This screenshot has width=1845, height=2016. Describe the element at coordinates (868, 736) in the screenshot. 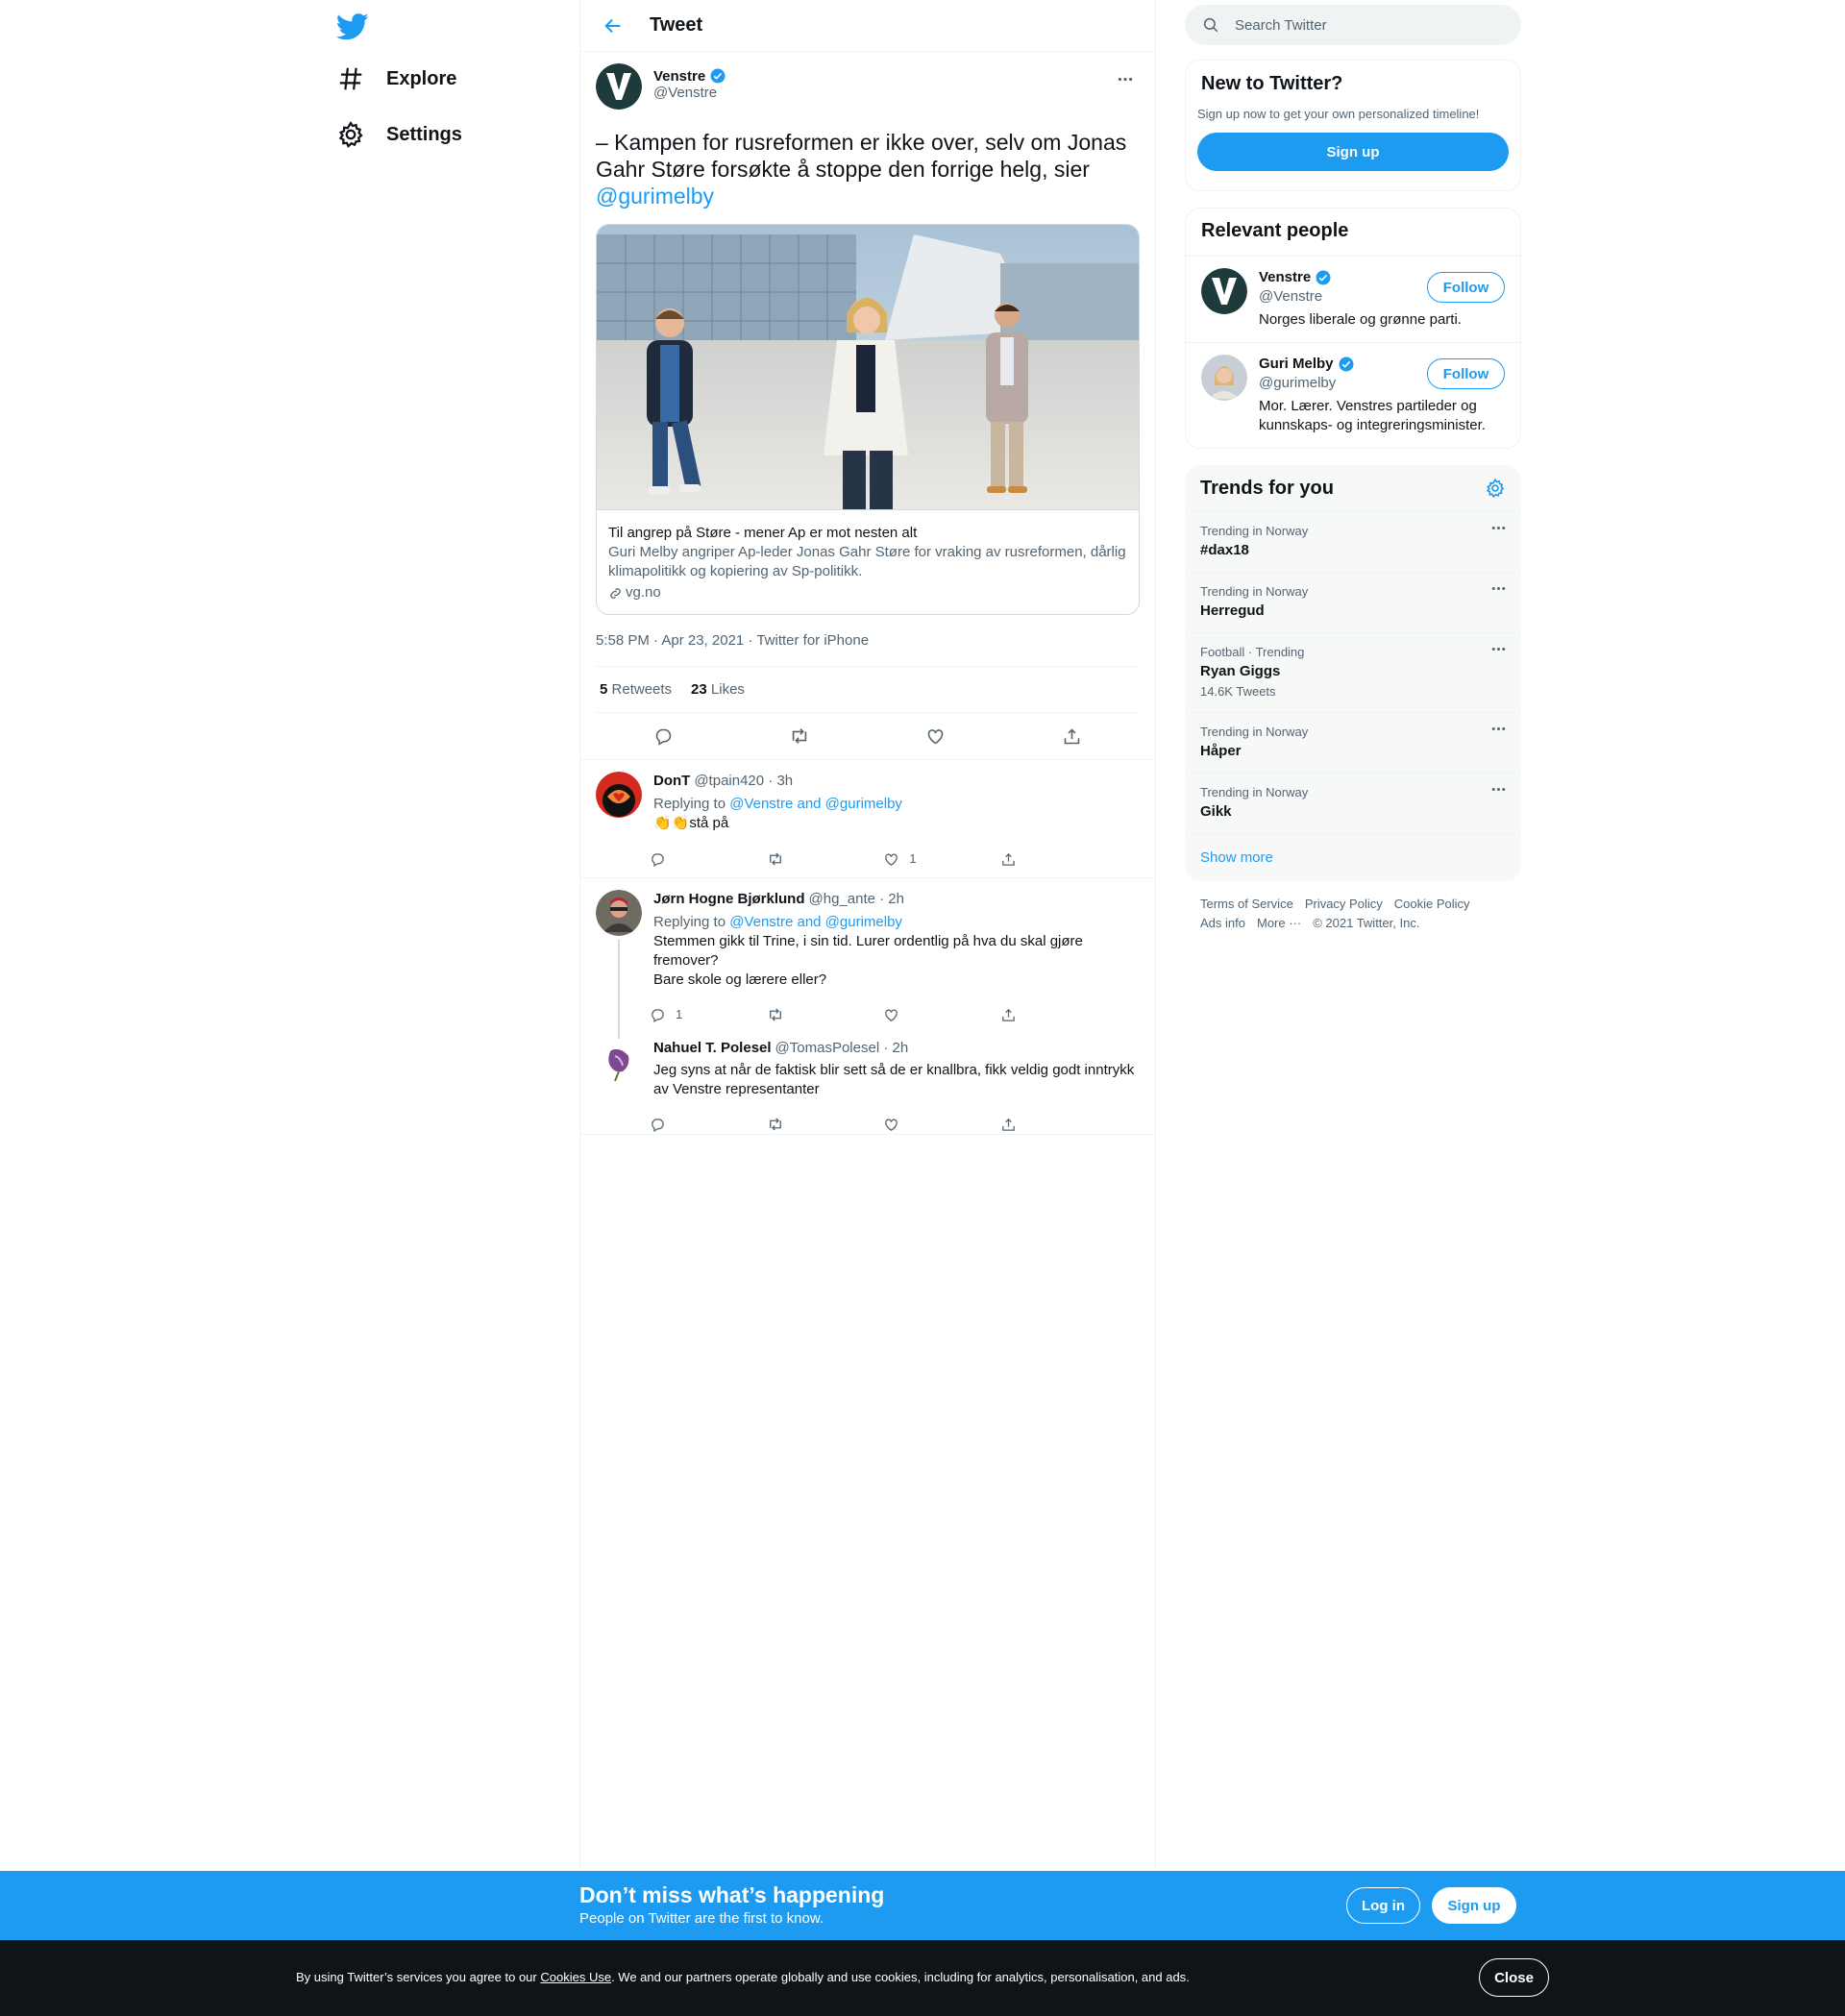

I see `tweet-actions` at that location.